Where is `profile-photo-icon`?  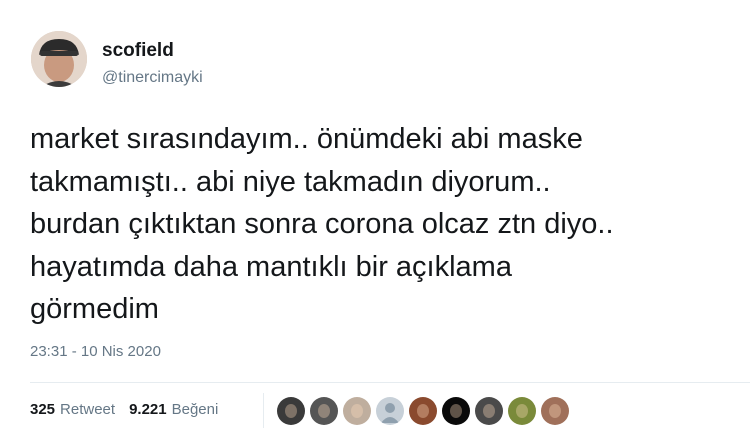
profile-photo-icon is located at coordinates (59, 59).